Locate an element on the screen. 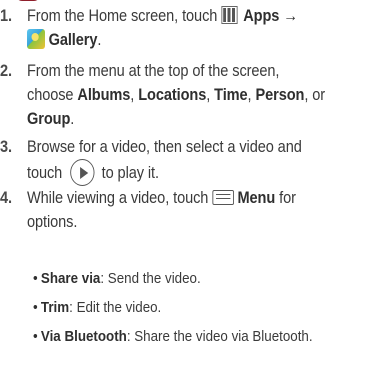 This screenshot has width=374, height=367. bullet-label: Via Bluetooth is located at coordinates (83, 336).